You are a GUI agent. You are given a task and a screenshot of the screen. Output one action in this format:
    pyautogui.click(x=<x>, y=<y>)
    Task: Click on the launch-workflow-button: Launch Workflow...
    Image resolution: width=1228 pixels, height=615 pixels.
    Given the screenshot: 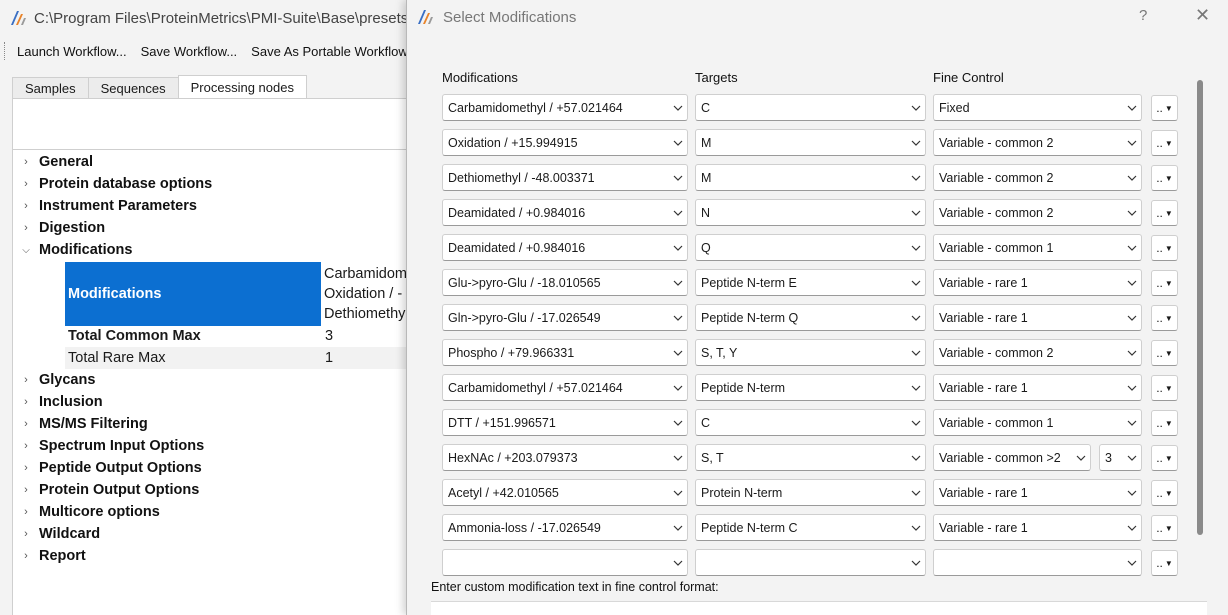 What is the action you would take?
    pyautogui.click(x=72, y=51)
    